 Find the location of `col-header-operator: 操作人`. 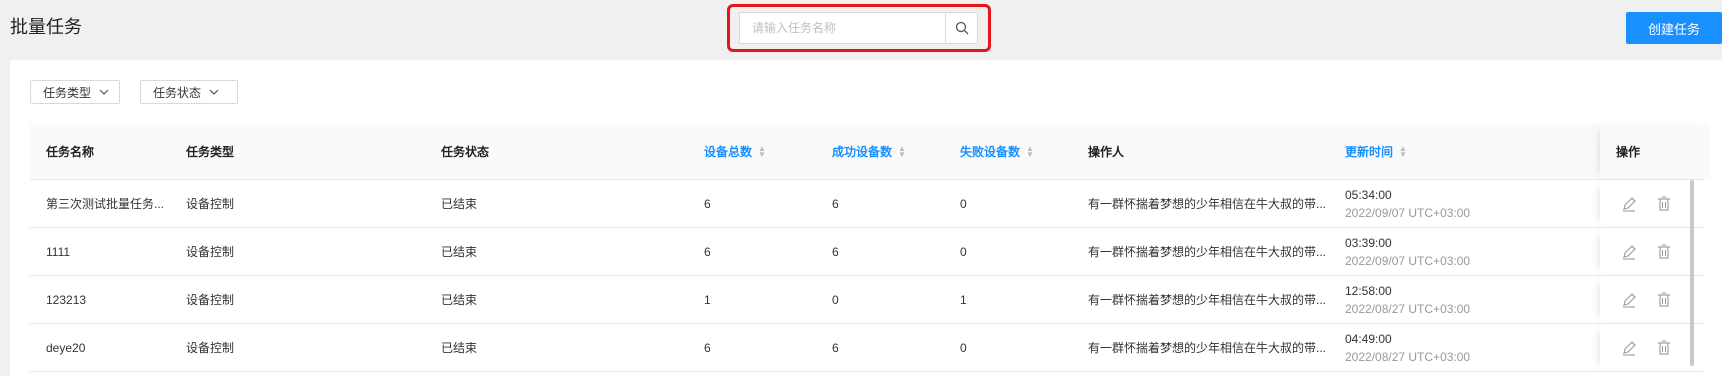

col-header-operator: 操作人 is located at coordinates (1106, 152).